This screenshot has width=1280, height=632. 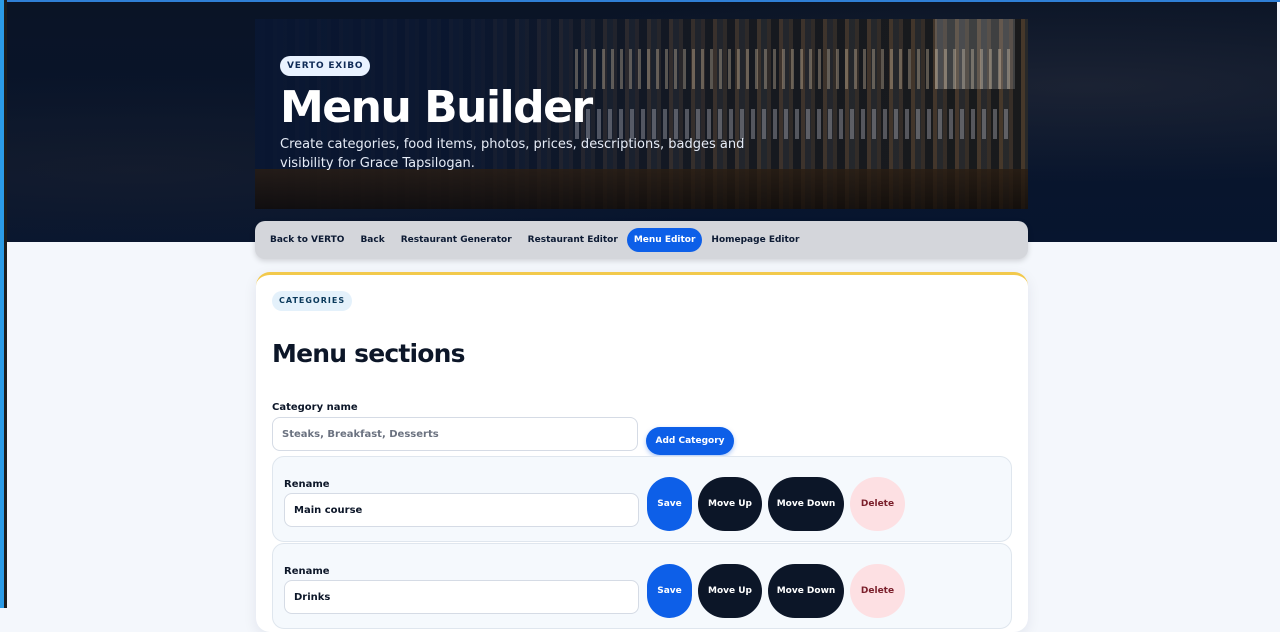 What do you see at coordinates (690, 441) in the screenshot?
I see `add-category-button: Add Category` at bounding box center [690, 441].